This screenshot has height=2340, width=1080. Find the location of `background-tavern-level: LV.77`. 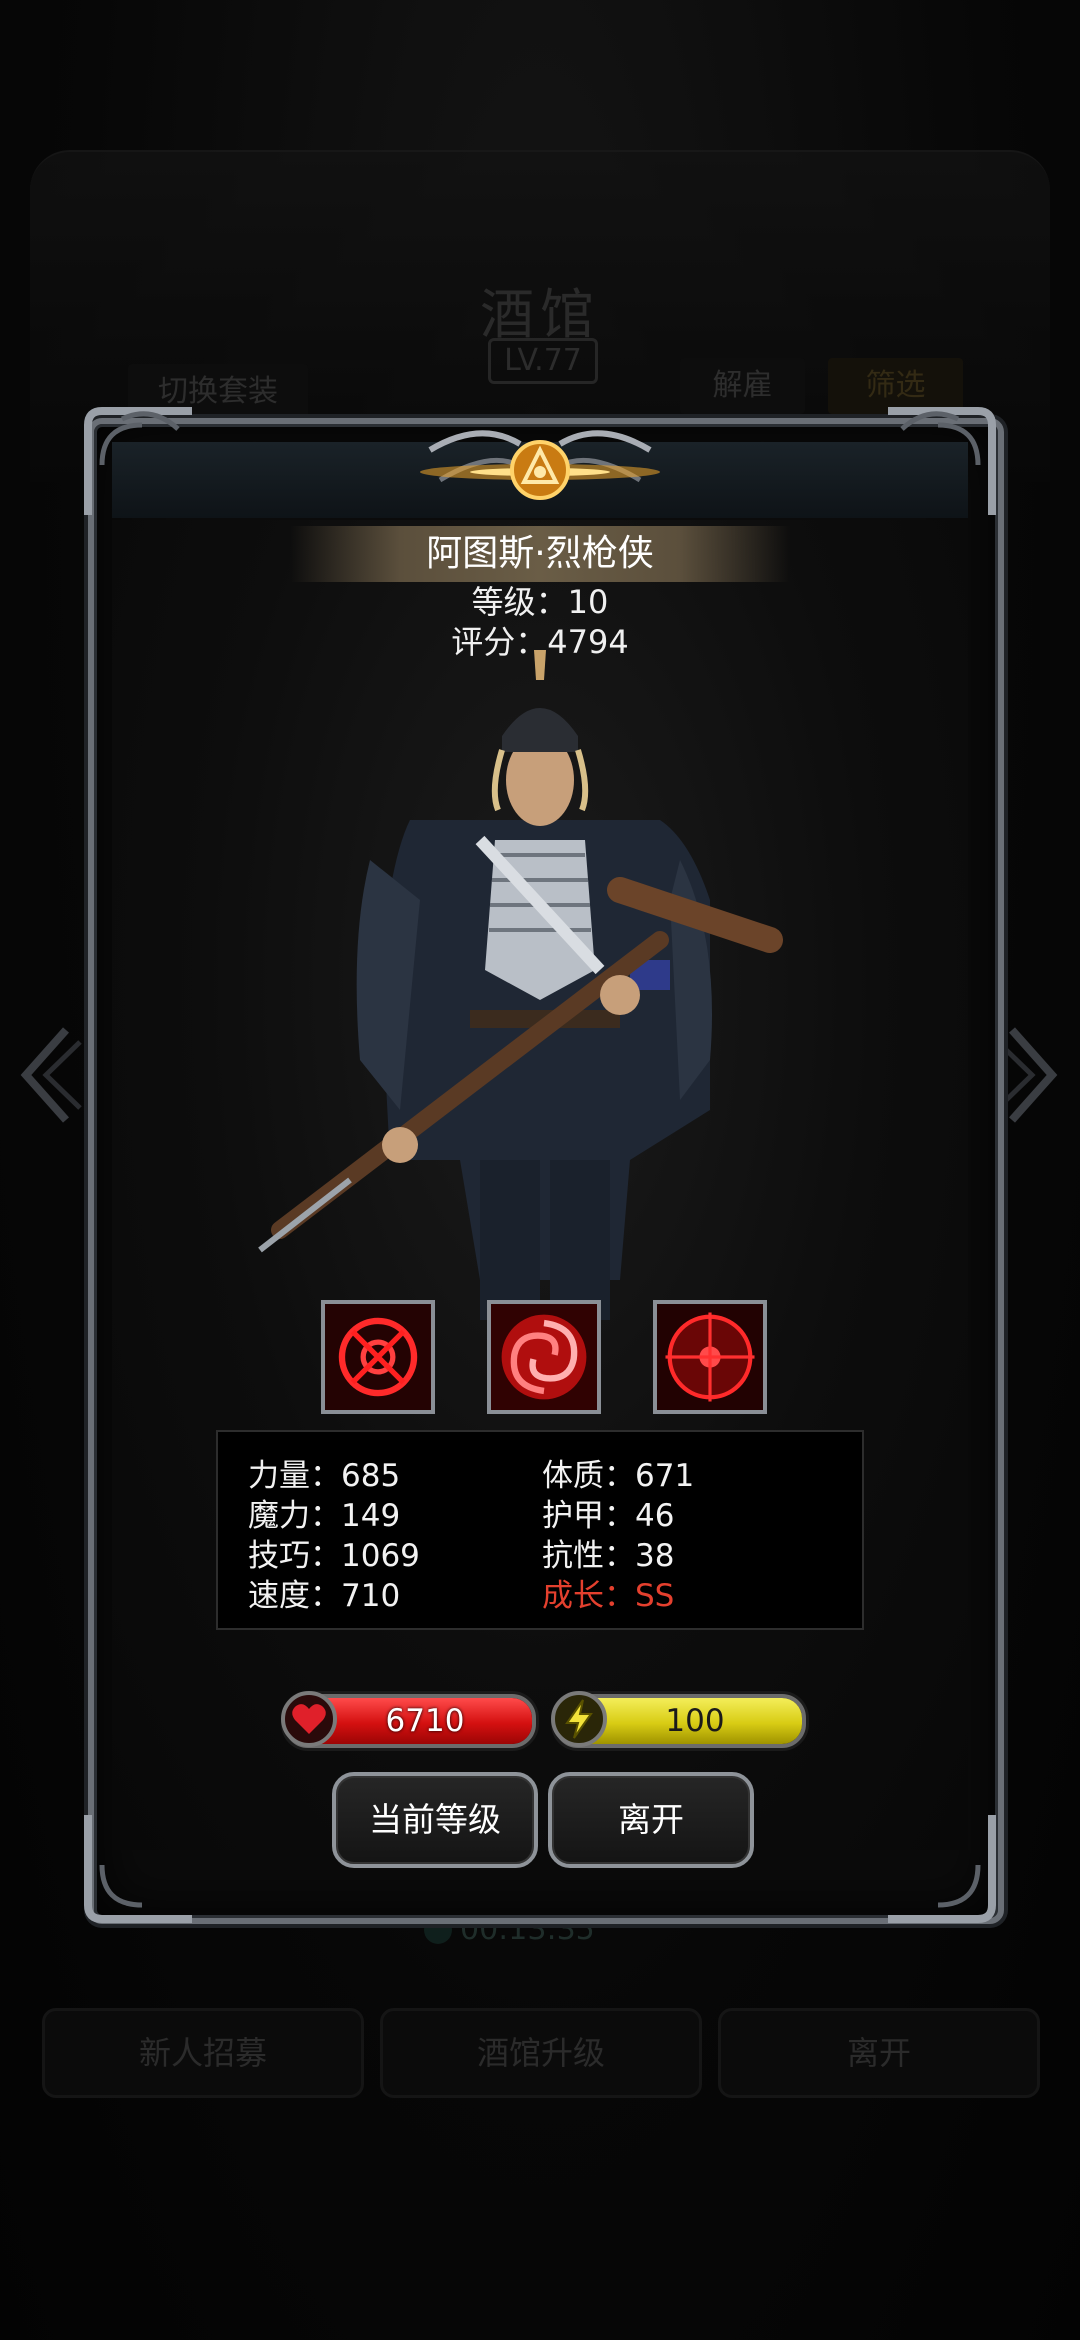

background-tavern-level: LV.77 is located at coordinates (543, 361).